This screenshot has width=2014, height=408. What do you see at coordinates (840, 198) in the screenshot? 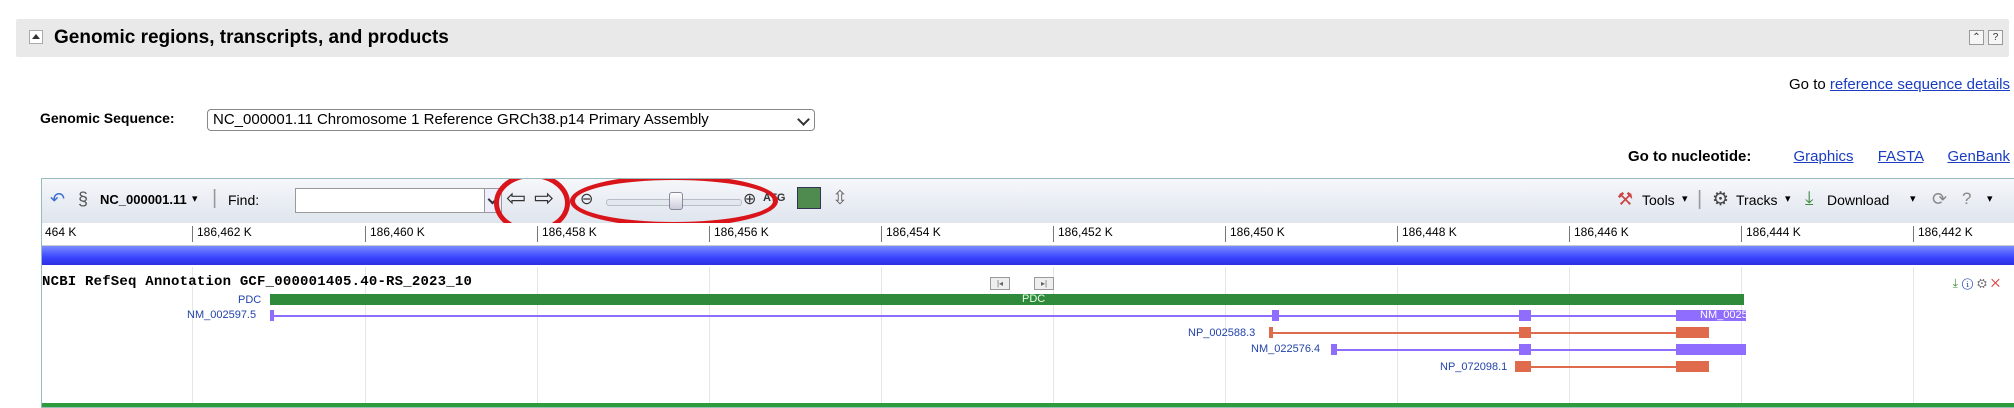
I see `fit-height-icon: ⇳` at bounding box center [840, 198].